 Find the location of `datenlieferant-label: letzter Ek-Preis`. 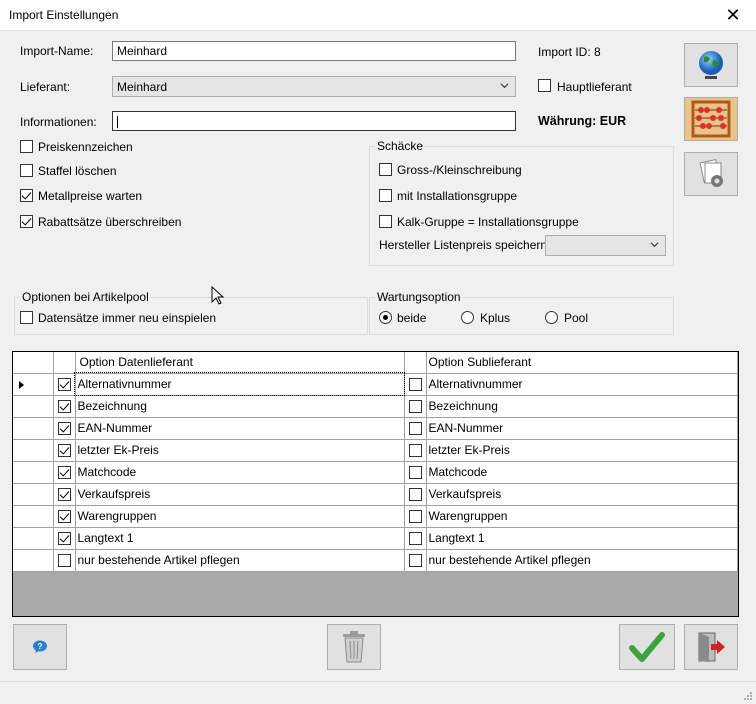

datenlieferant-label: letzter Ek-Preis is located at coordinates (240, 450).